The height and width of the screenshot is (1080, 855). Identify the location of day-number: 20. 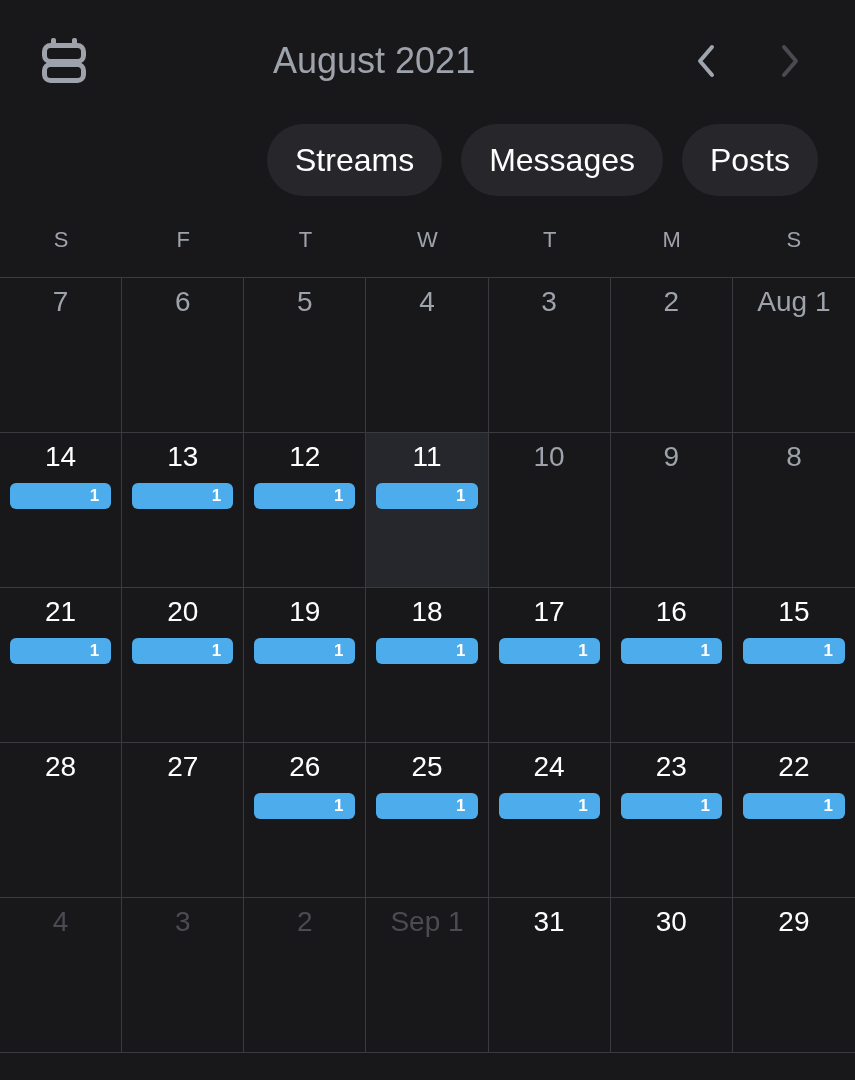
(183, 612).